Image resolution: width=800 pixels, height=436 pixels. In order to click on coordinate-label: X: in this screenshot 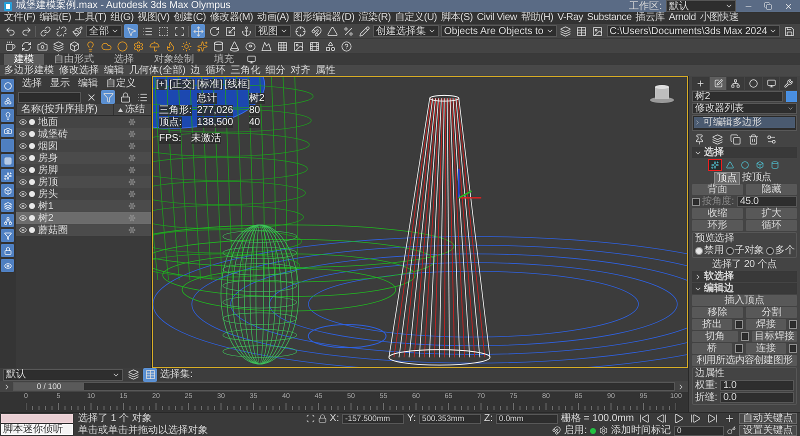, I will do `click(335, 418)`.